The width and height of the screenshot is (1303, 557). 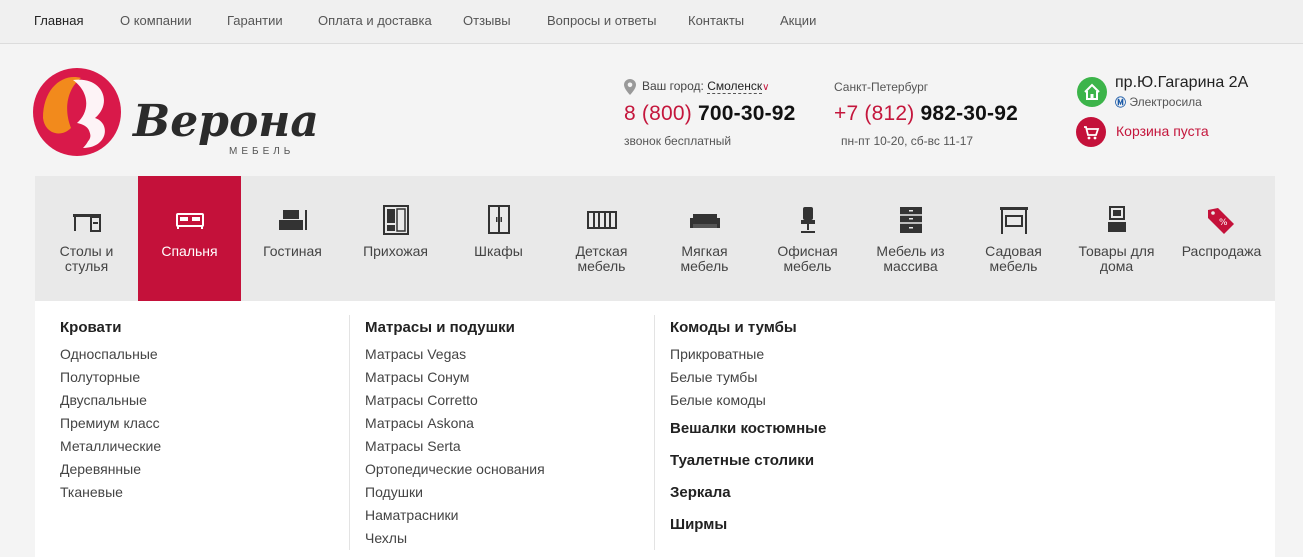 I want to click on category-upholstered: Мягкая мебель, so click(x=704, y=238).